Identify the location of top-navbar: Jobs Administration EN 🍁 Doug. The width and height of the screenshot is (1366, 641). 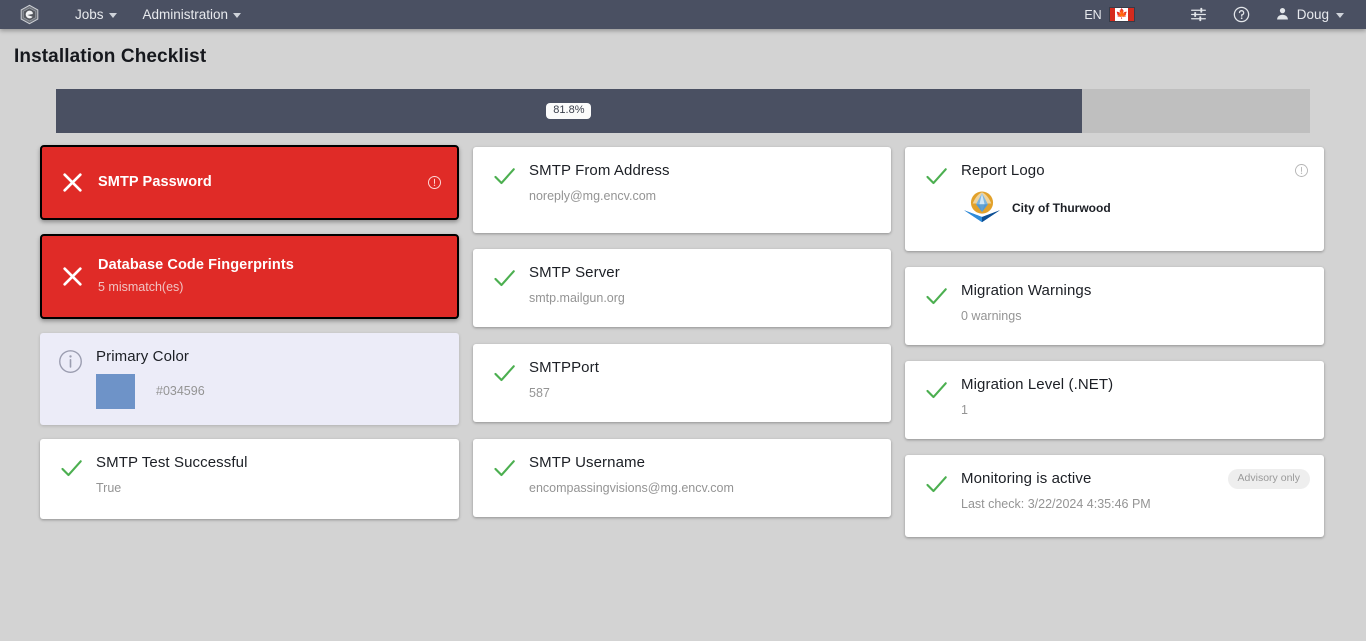
(683, 14).